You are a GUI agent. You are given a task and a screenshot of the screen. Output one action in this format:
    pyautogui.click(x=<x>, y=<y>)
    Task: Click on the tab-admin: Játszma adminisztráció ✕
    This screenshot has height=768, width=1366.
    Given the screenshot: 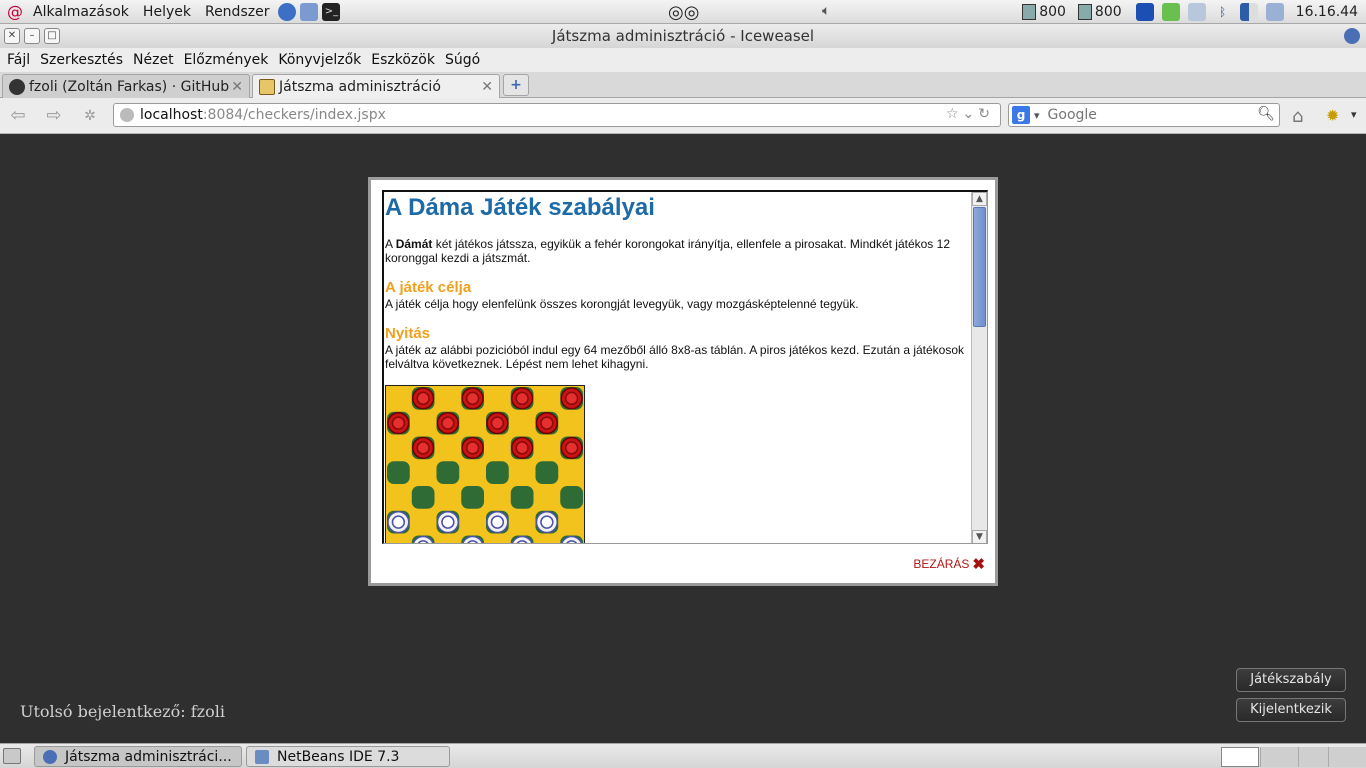 What is the action you would take?
    pyautogui.click(x=376, y=86)
    